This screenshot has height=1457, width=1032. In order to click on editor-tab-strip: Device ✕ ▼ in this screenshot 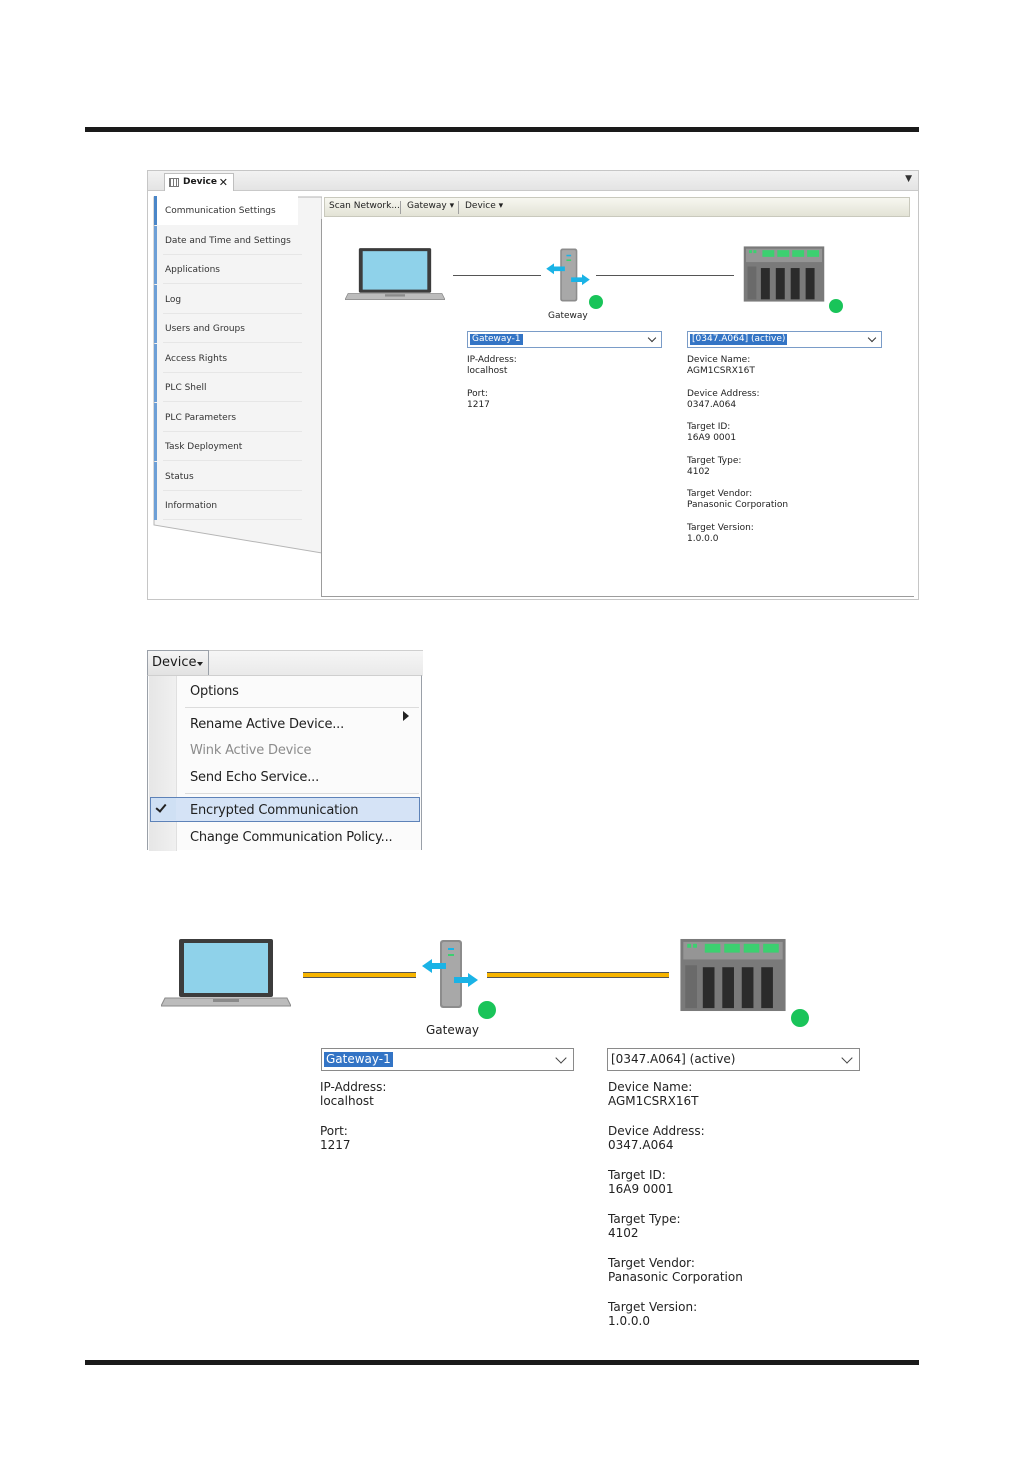, I will do `click(533, 181)`.